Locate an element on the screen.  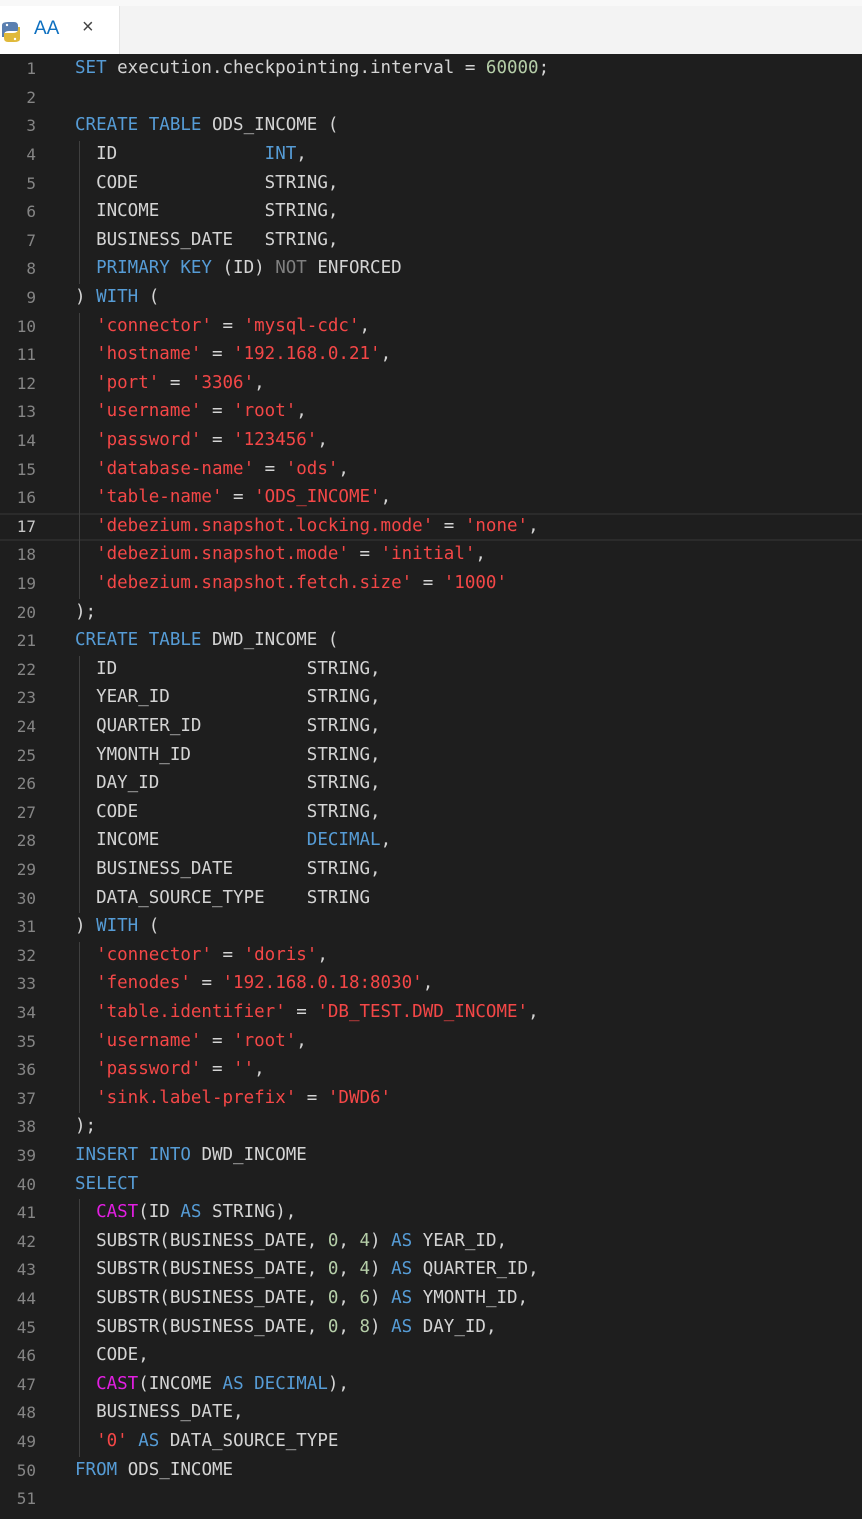
code-text: 'table-name' = 'ODS_INCOME', is located at coordinates (233, 497).